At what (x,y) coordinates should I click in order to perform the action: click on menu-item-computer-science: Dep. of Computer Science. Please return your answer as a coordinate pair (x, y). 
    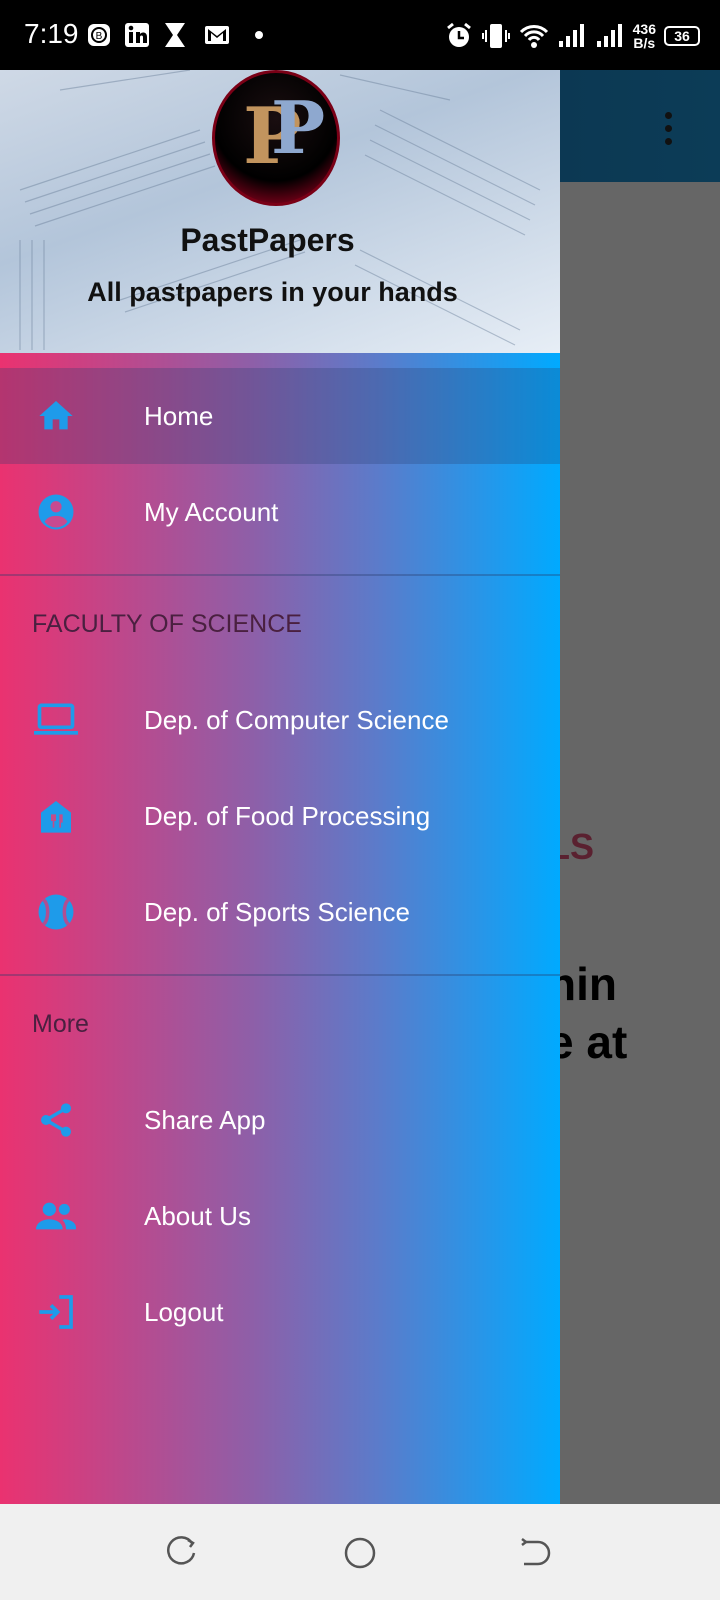
    Looking at the image, I should click on (280, 720).